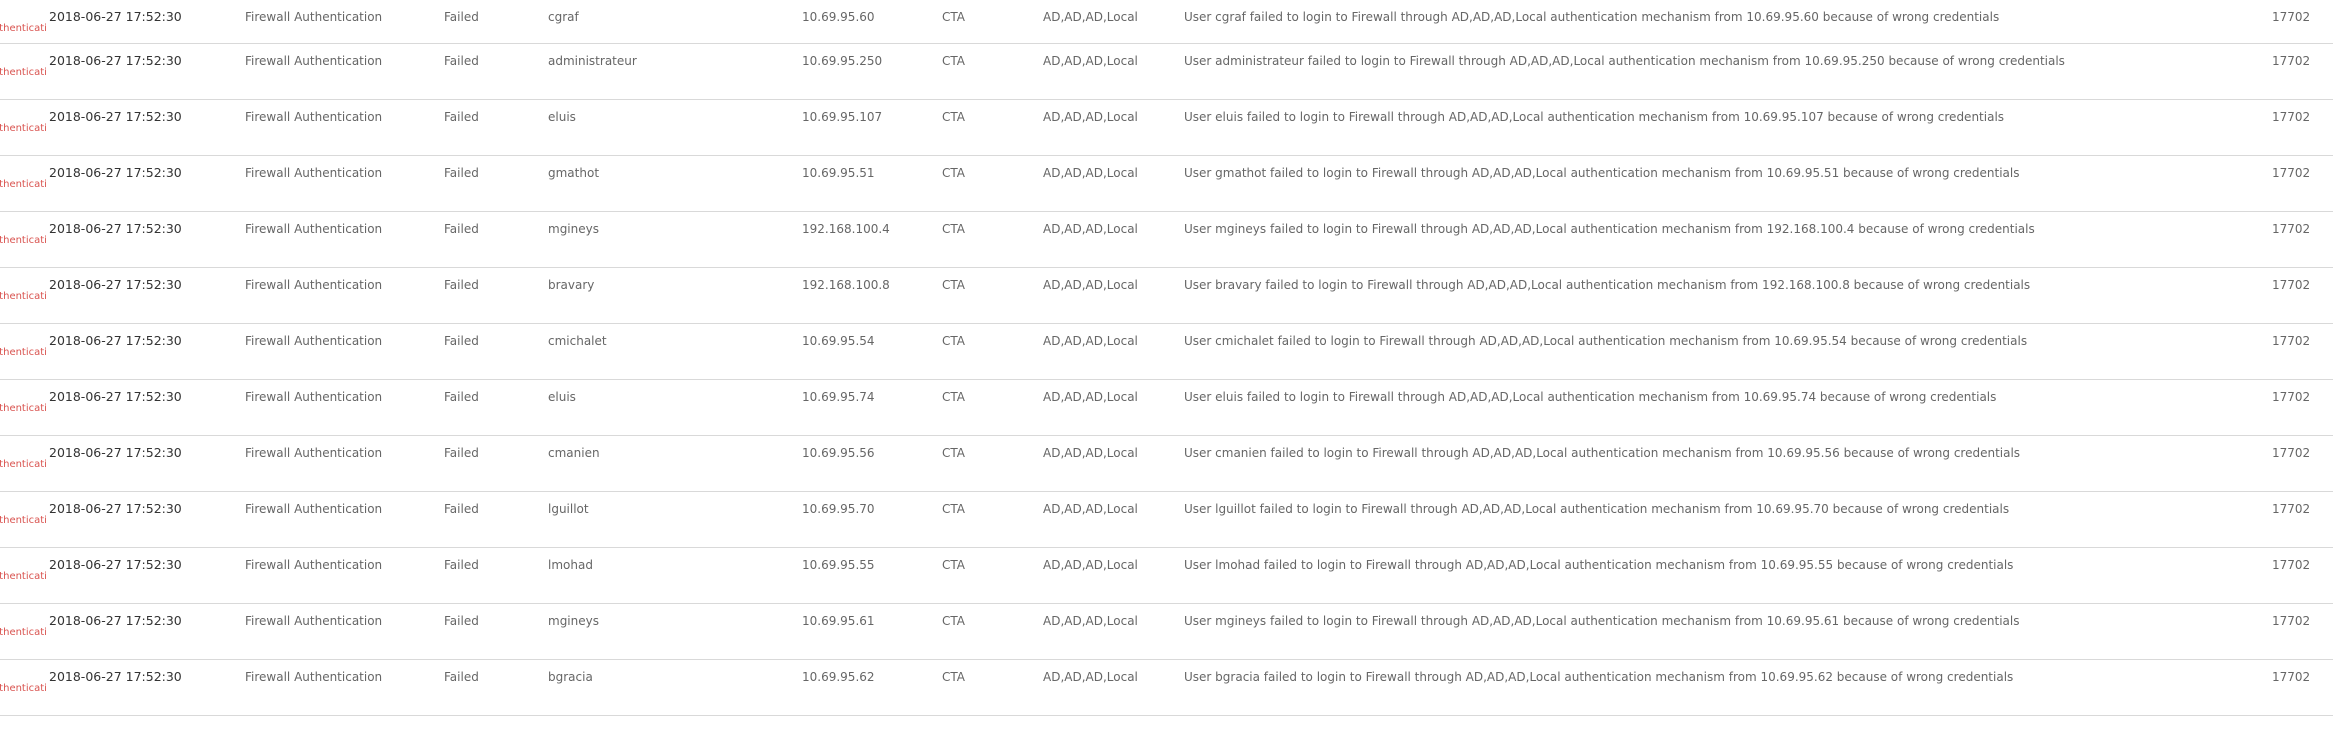 This screenshot has height=731, width=2333. I want to click on user-cell: lmohad, so click(570, 565).